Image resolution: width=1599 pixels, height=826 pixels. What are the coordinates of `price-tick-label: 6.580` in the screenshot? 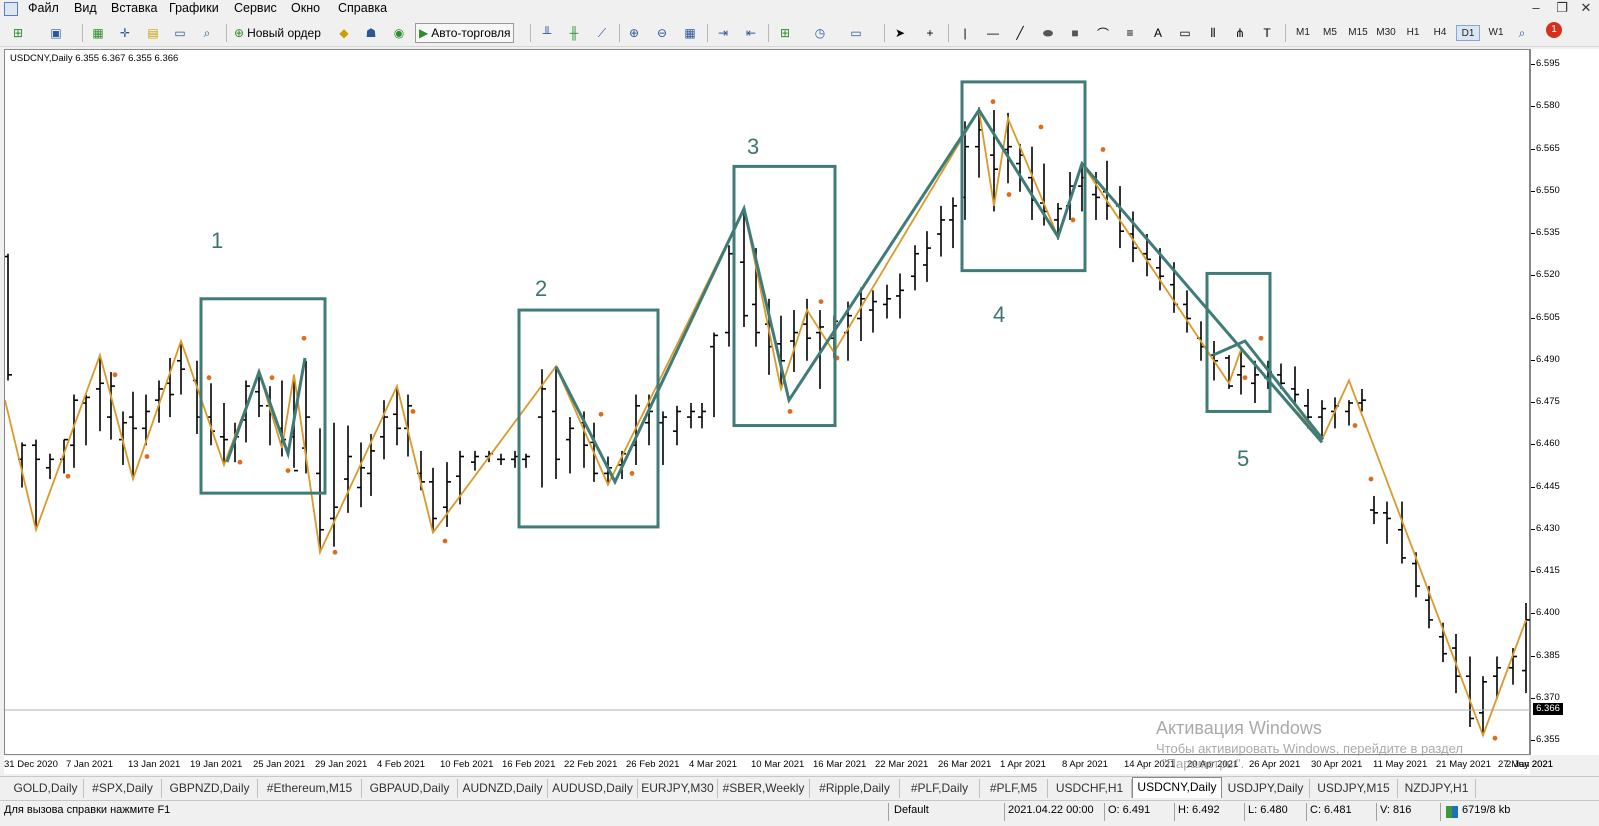 It's located at (1548, 106).